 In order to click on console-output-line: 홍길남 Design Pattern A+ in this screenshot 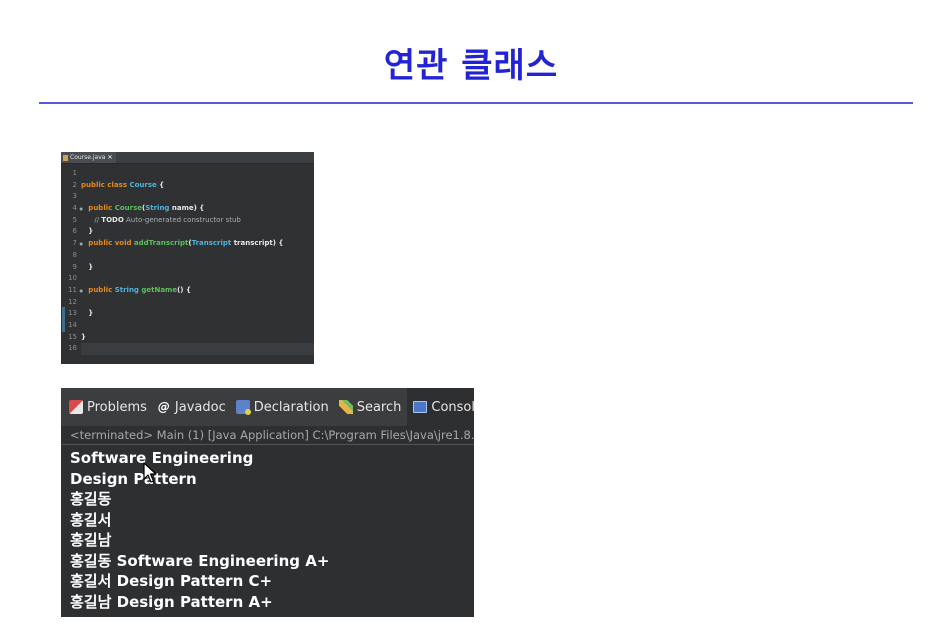, I will do `click(171, 601)`.